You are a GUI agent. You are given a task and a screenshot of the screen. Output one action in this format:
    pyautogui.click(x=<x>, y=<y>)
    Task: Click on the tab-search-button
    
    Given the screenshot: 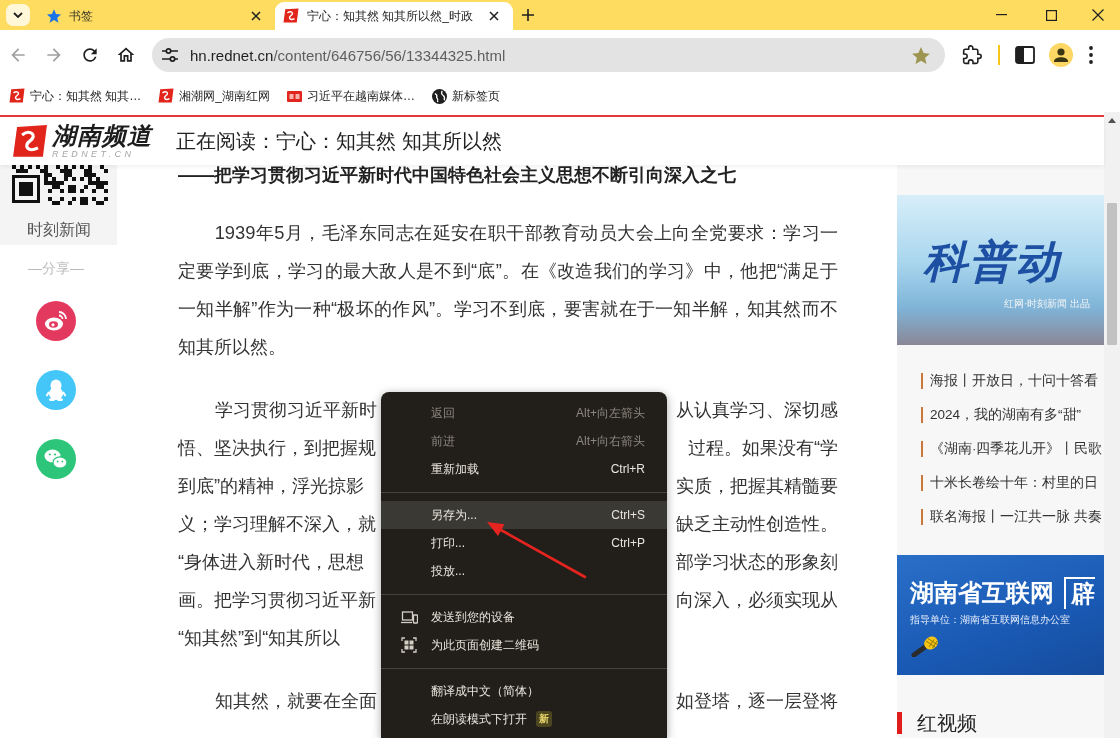 What is the action you would take?
    pyautogui.click(x=18, y=15)
    